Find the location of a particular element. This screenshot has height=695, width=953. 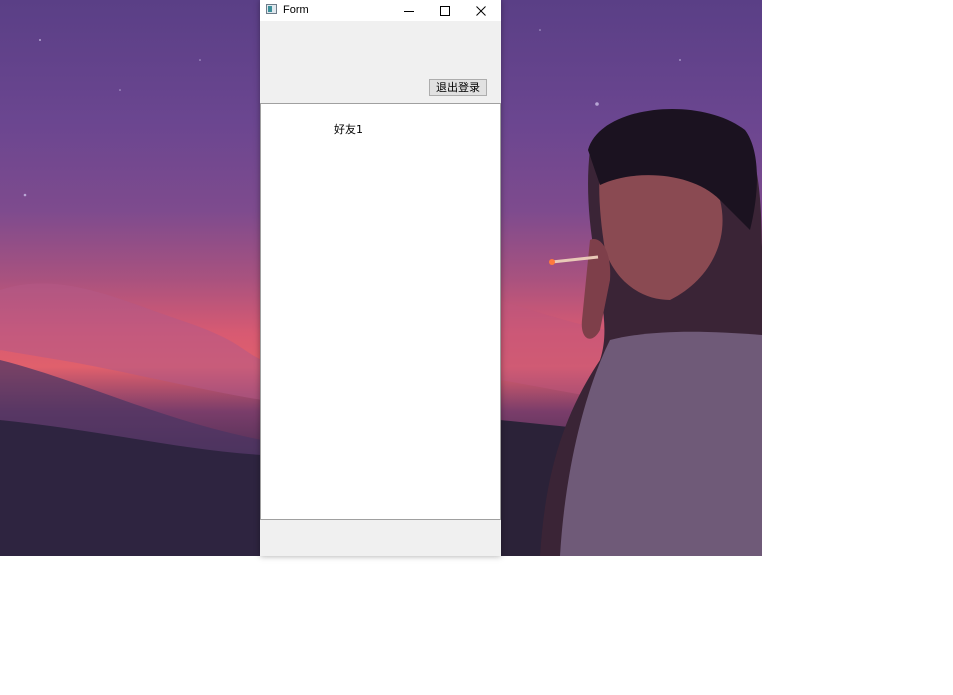

minimize-button is located at coordinates (409, 10).